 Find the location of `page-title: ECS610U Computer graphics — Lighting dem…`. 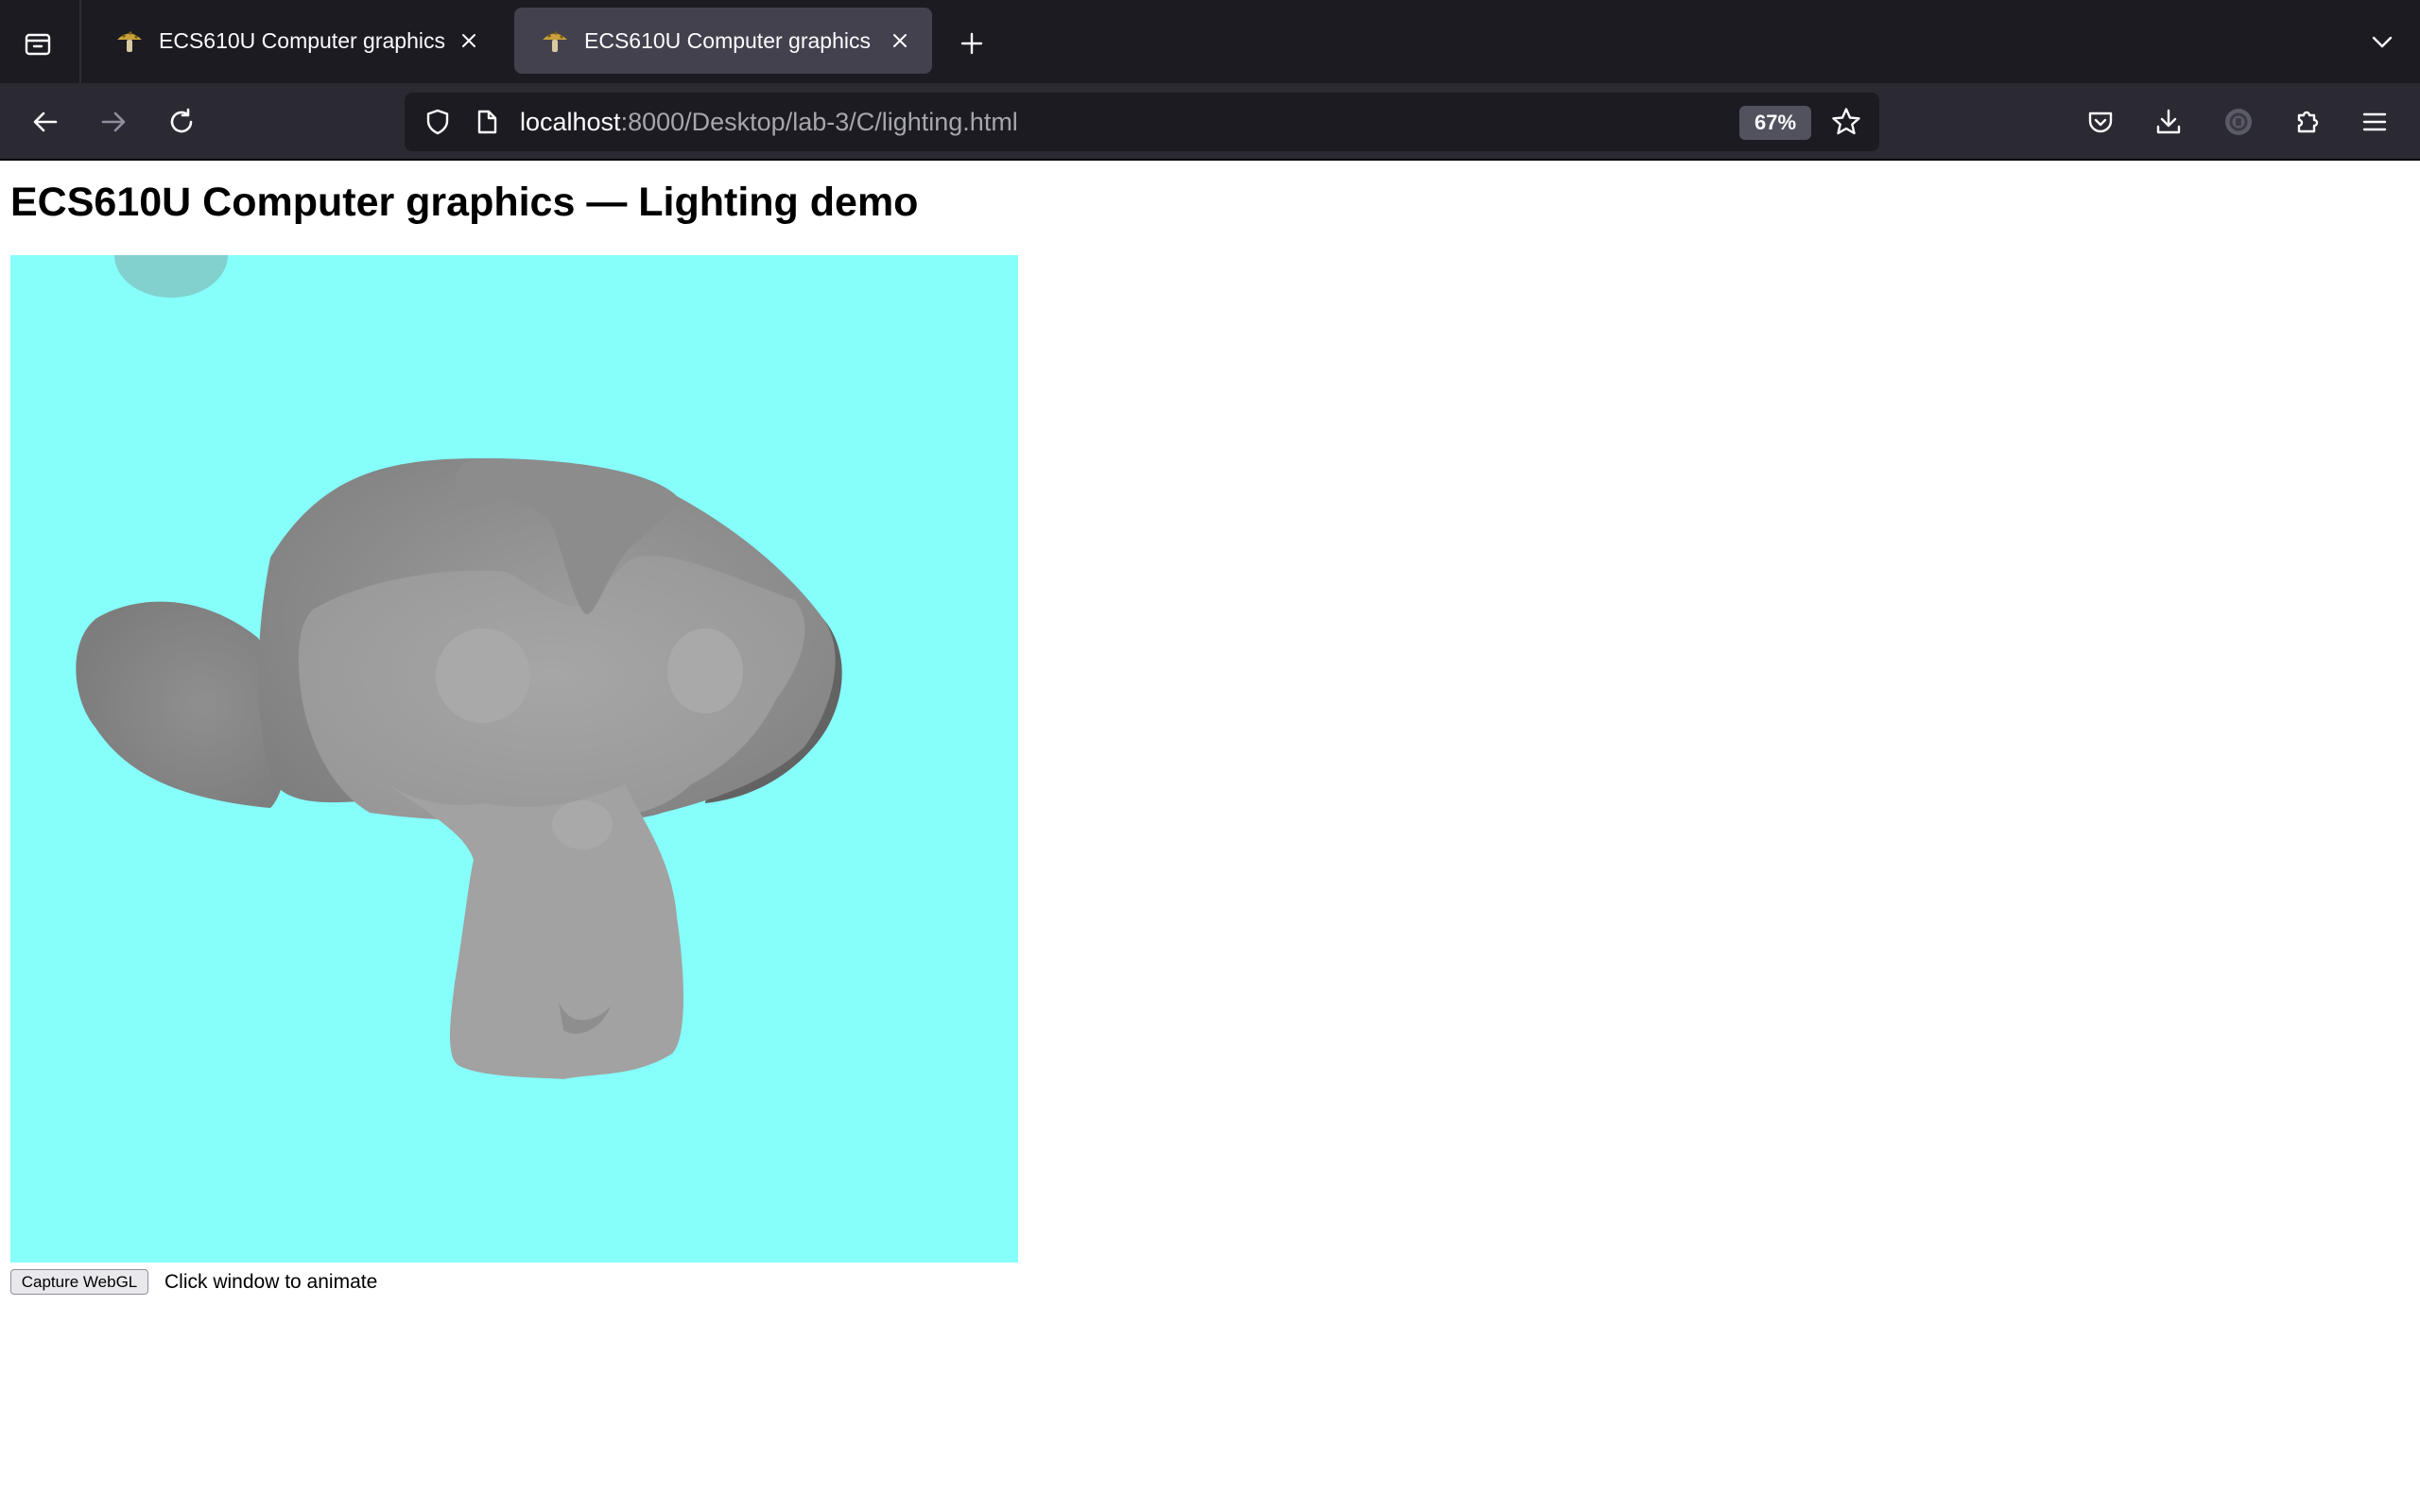

page-title: ECS610U Computer graphics — Lighting dem… is located at coordinates (464, 202).